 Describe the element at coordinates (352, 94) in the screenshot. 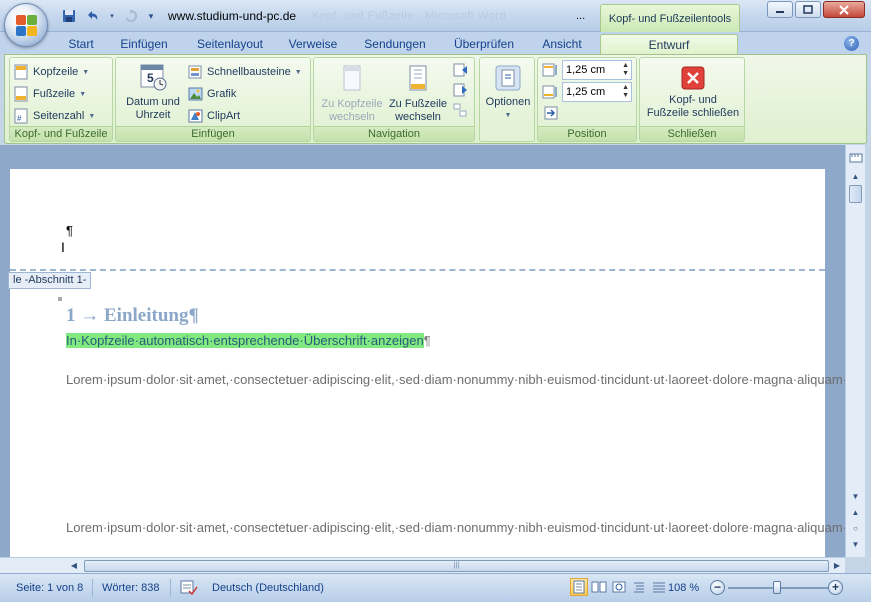

I see `zu-kopfzeile-button: Zu Kopfzeile wechseln` at that location.